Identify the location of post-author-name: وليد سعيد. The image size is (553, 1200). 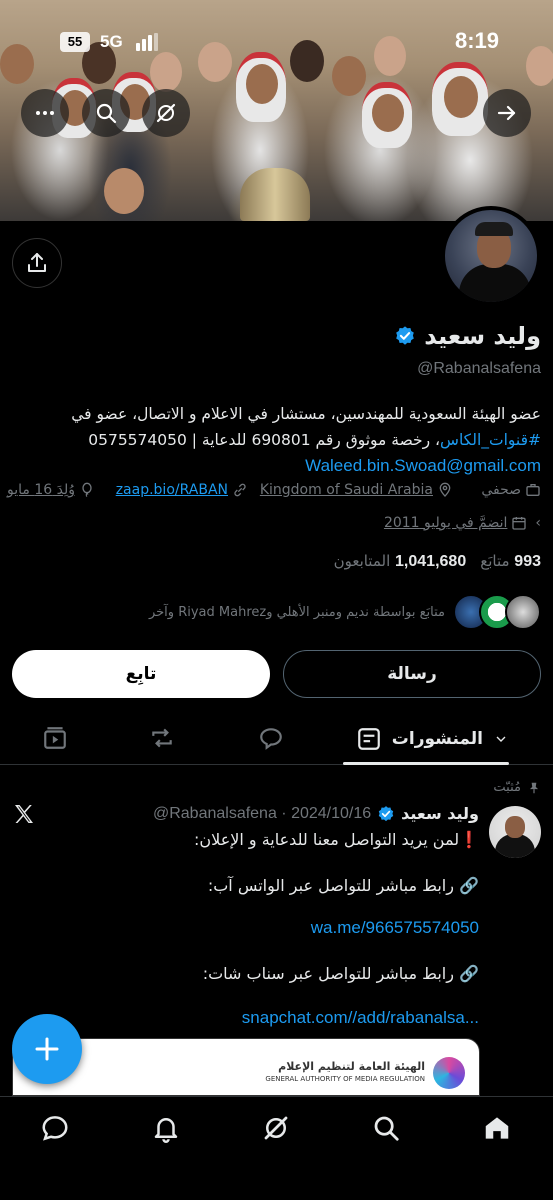
(440, 813).